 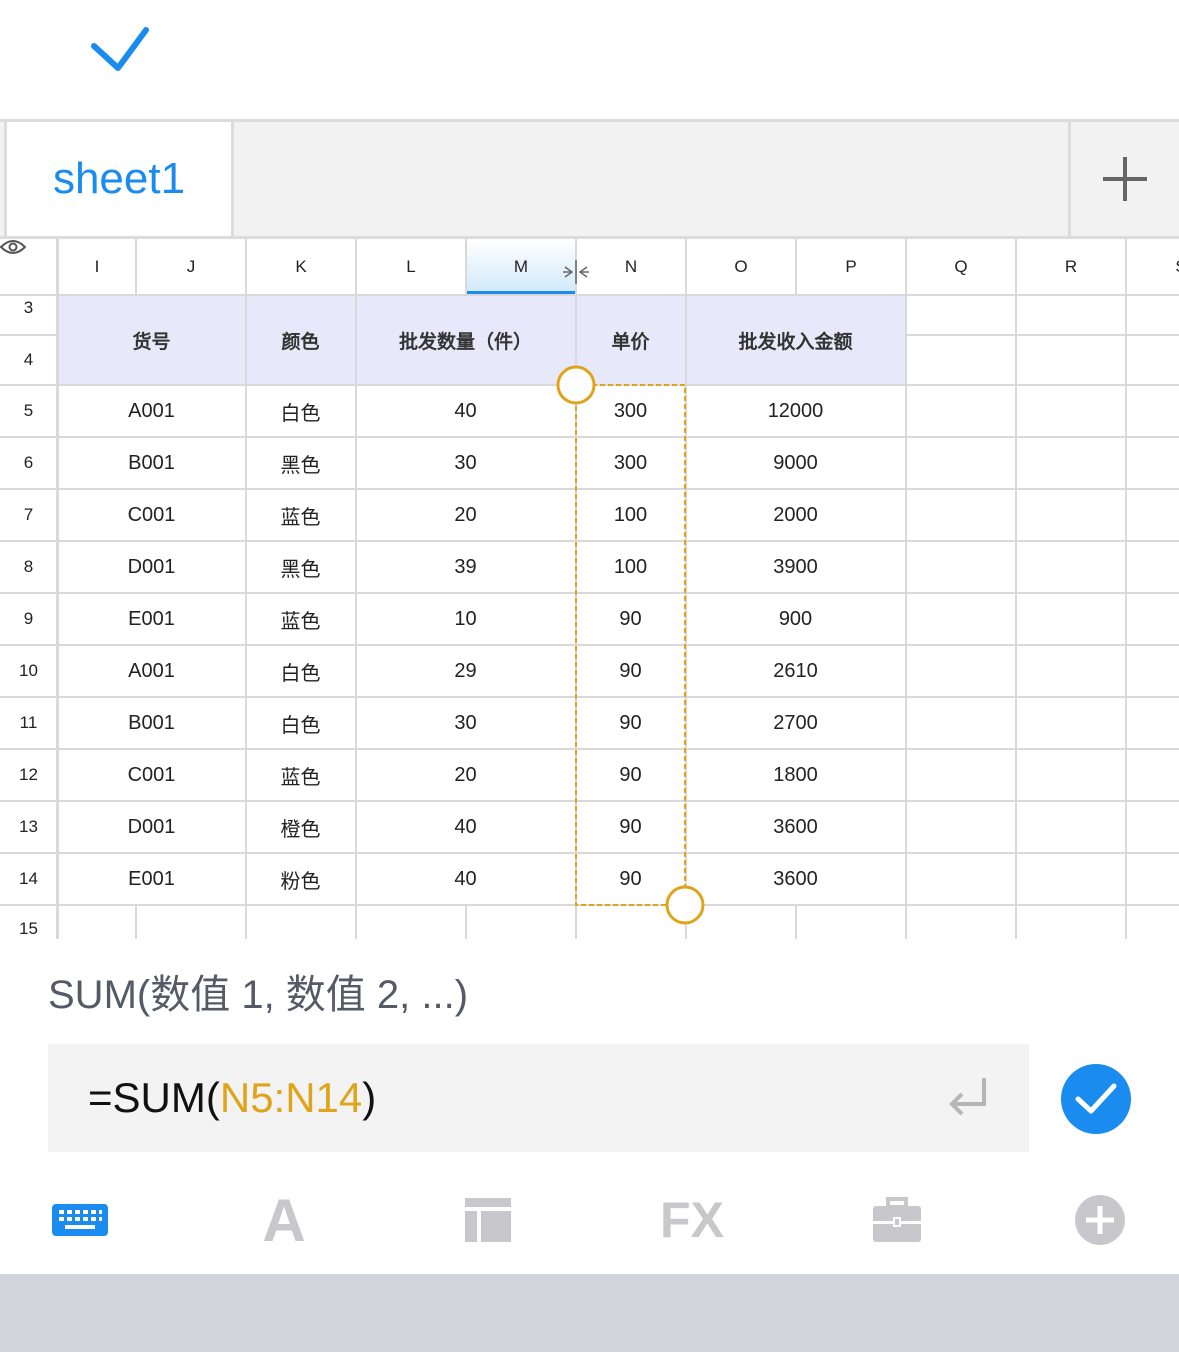 I want to click on keyboard-area, so click(x=589, y=1313).